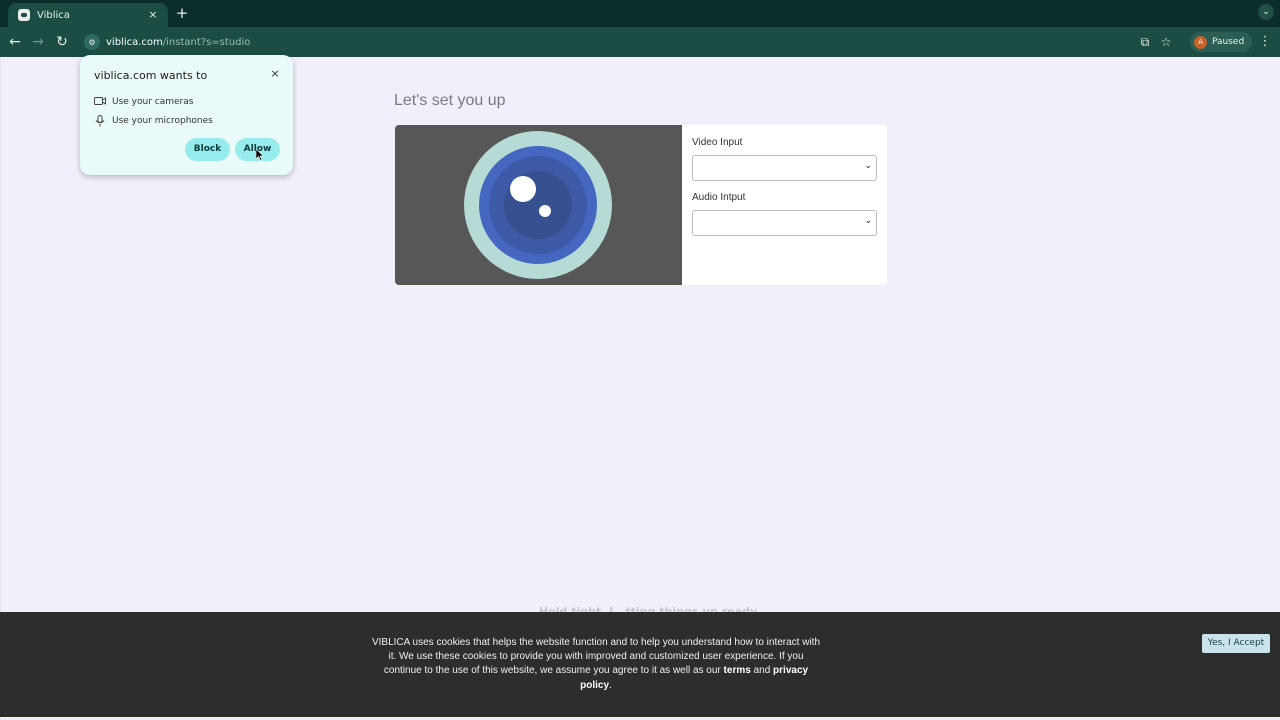 The image size is (1280, 720). Describe the element at coordinates (640, 13) in the screenshot. I see `tab-strip: Viblica × + ⌄` at that location.